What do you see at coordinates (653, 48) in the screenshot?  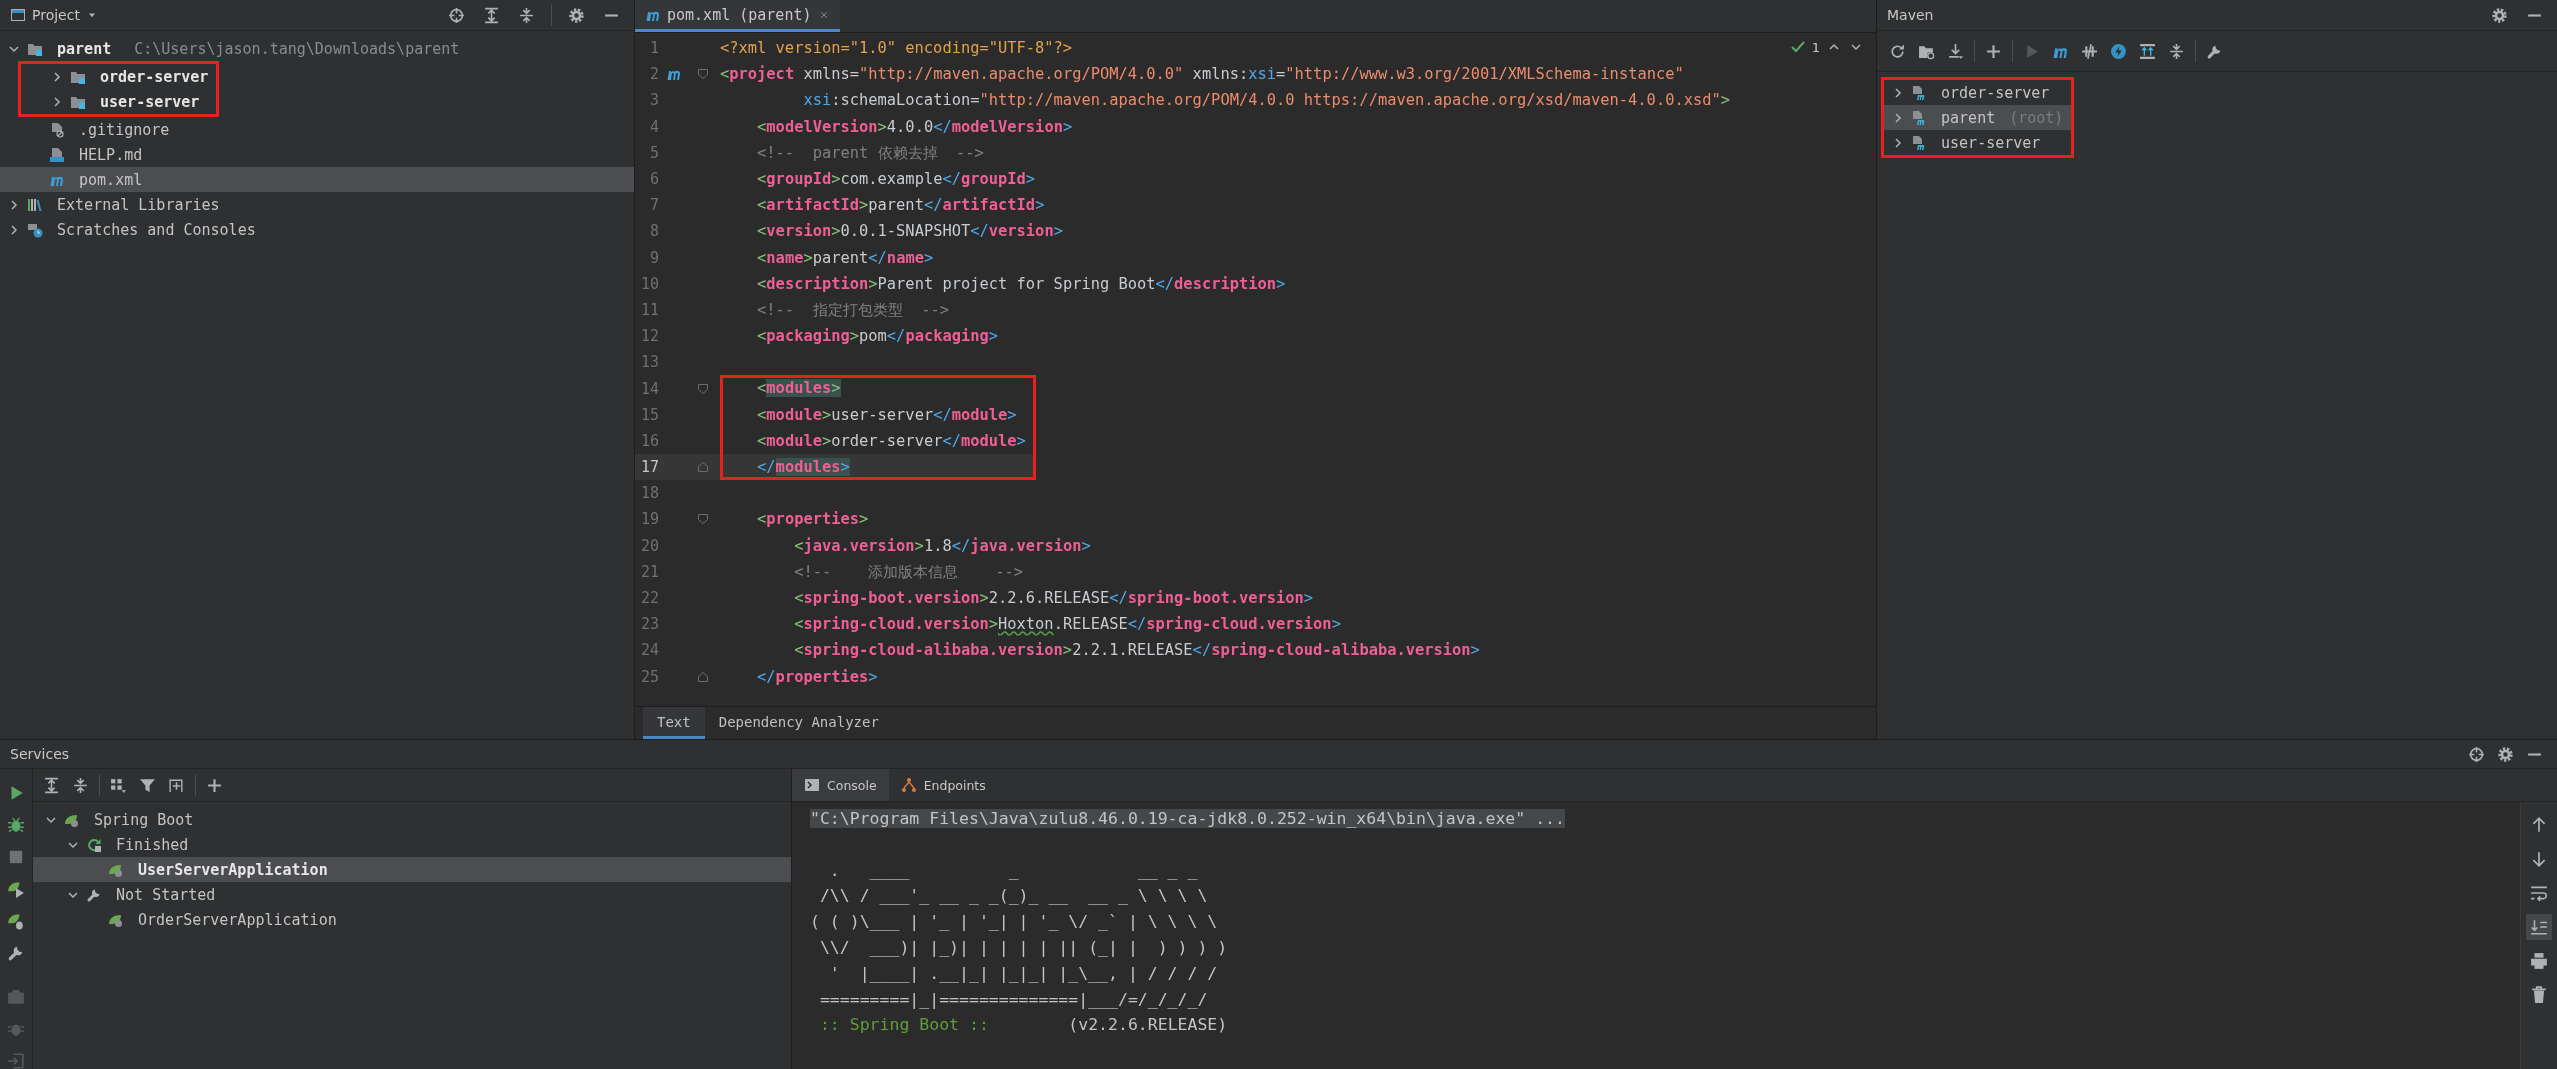 I see `line-number: 1` at bounding box center [653, 48].